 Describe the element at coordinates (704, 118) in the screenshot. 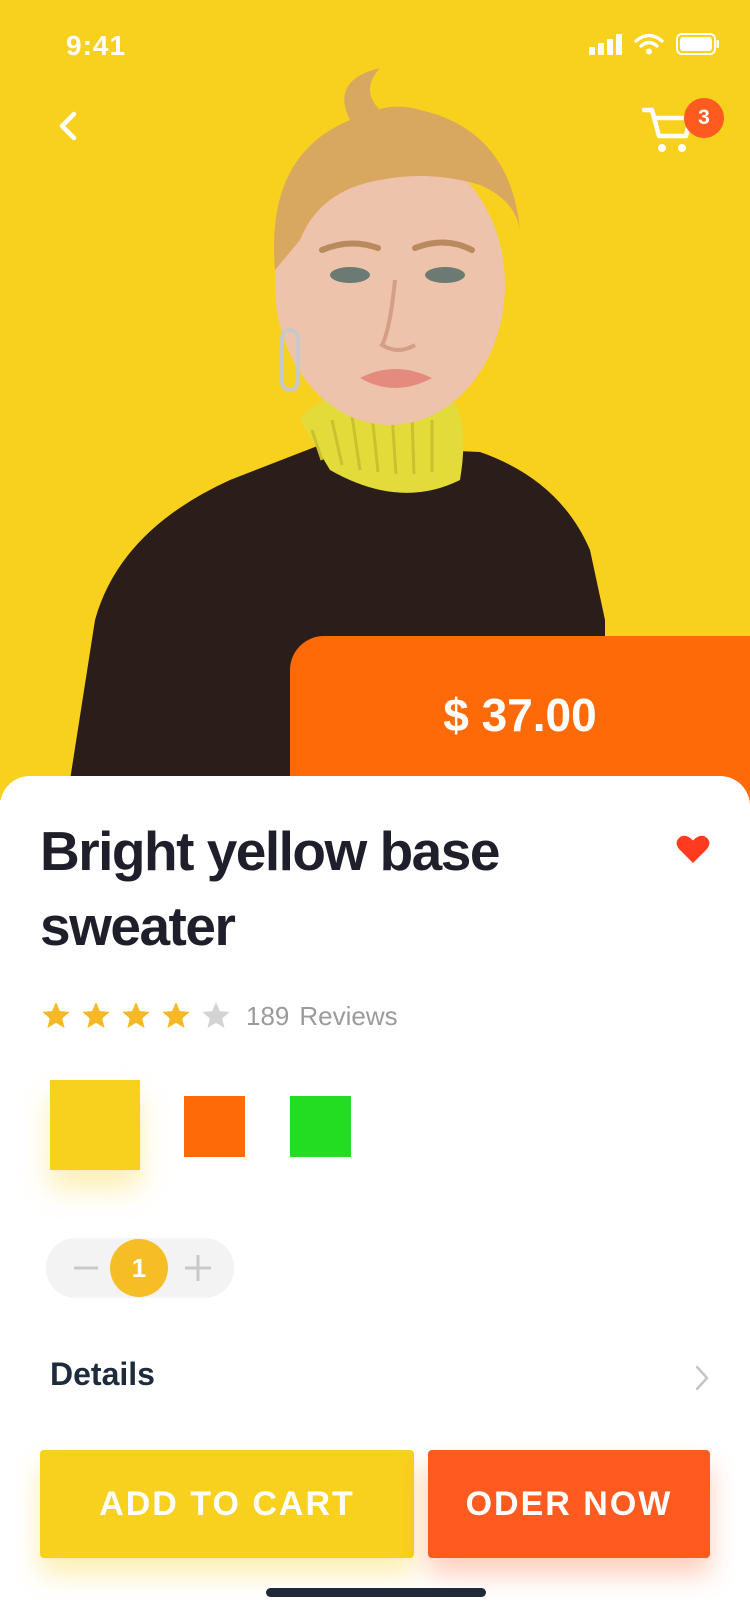

I see `cart-count-badge: 3` at that location.